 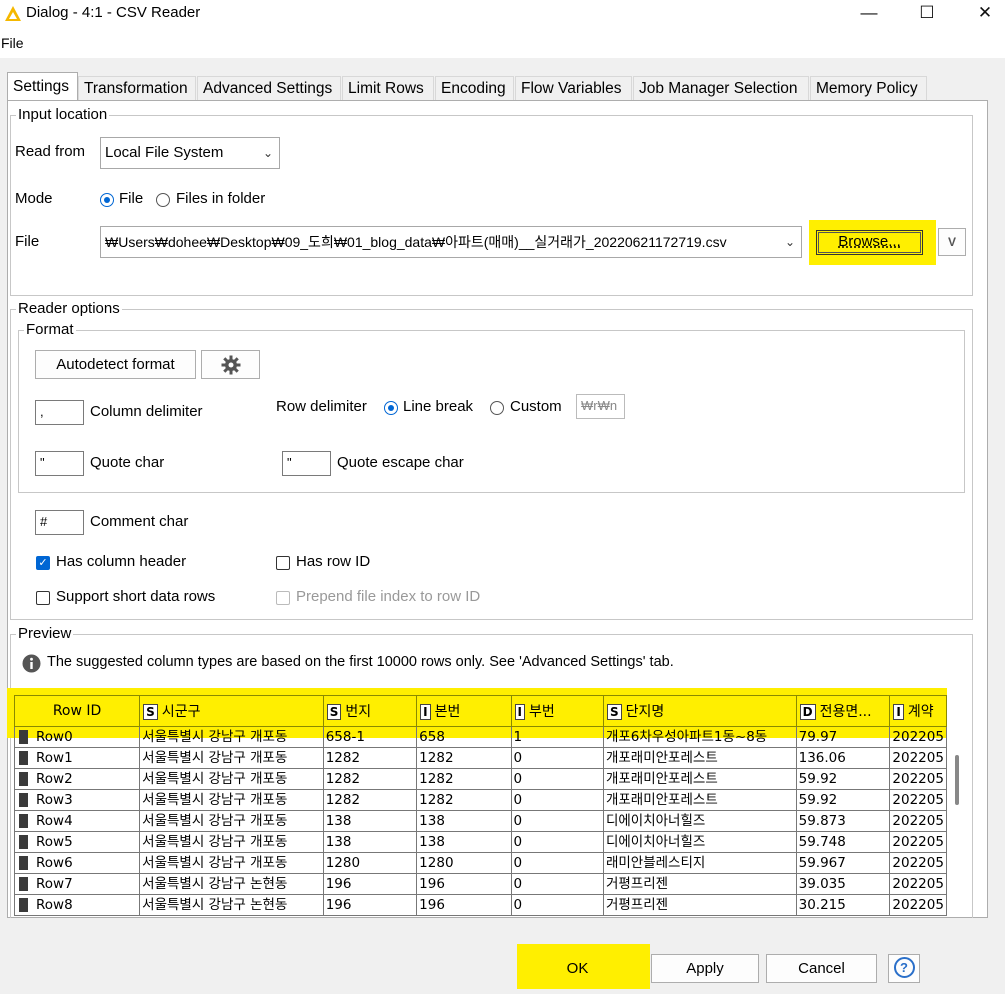 What do you see at coordinates (230, 364) in the screenshot?
I see `autodetect-settings-button` at bounding box center [230, 364].